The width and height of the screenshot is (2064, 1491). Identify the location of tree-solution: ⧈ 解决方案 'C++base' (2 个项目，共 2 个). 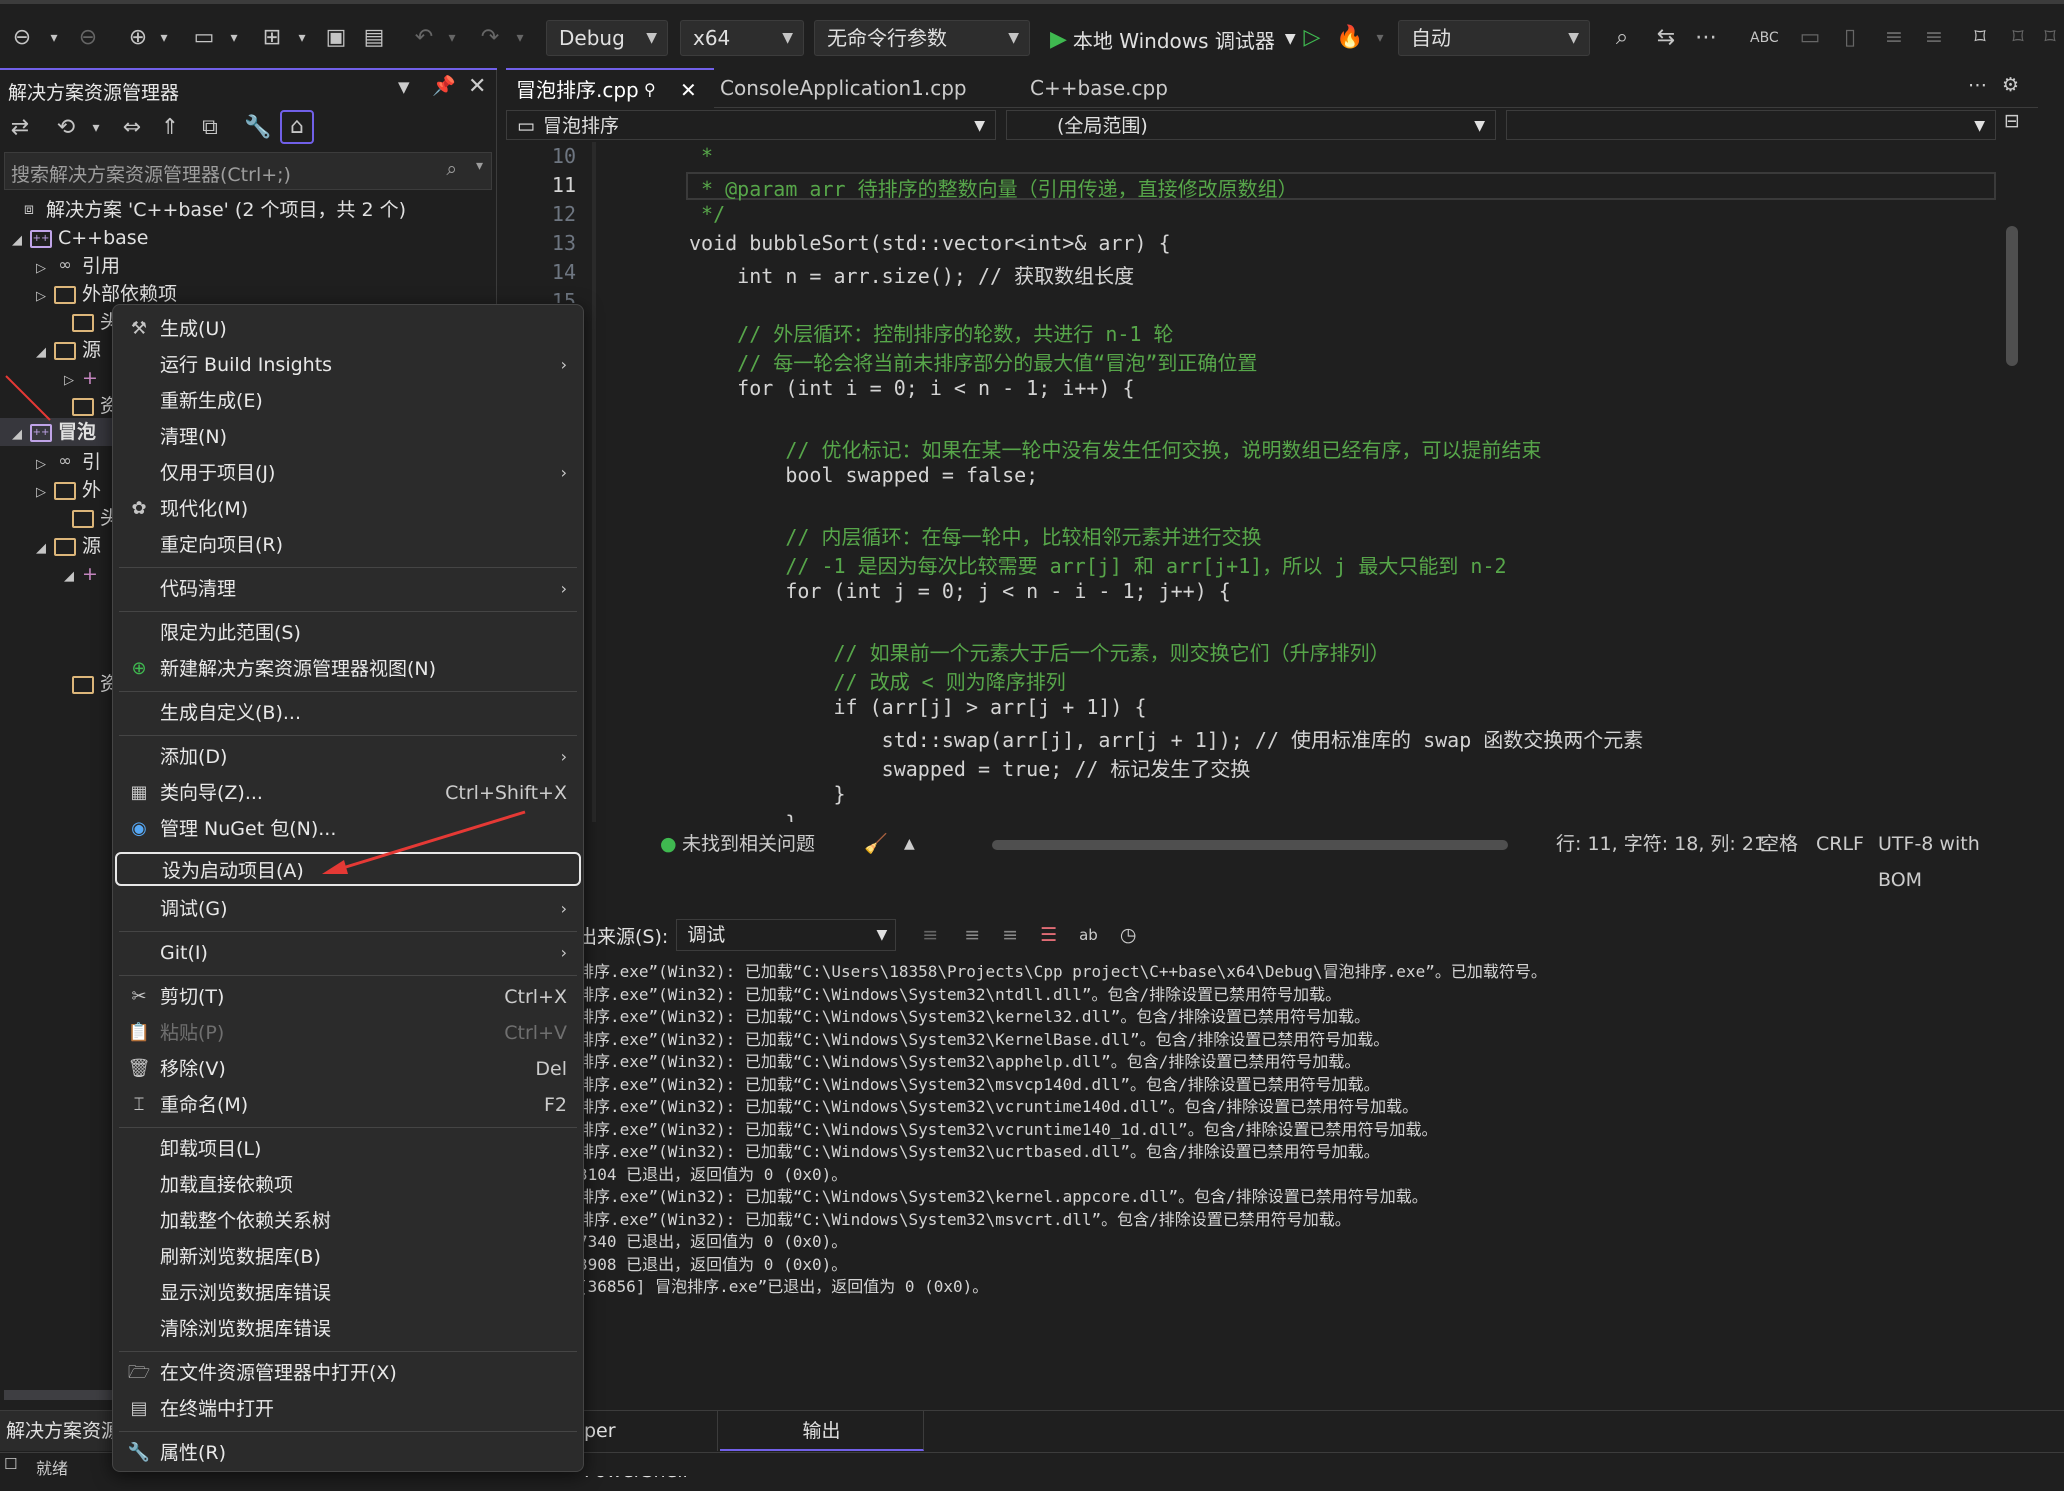
(212, 210).